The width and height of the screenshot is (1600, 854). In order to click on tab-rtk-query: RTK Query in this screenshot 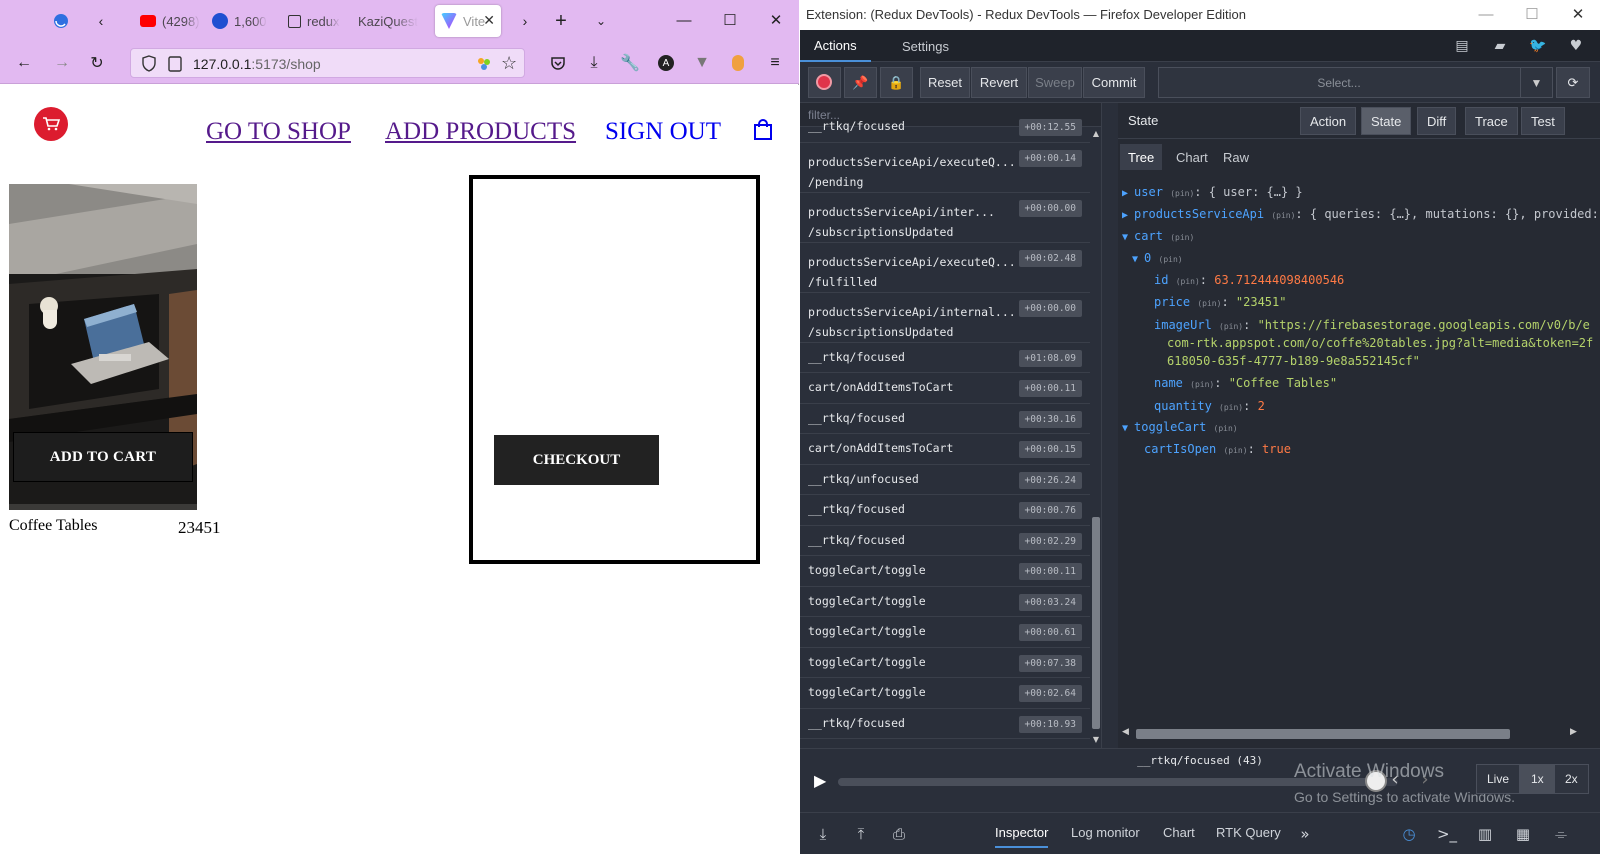, I will do `click(1248, 832)`.